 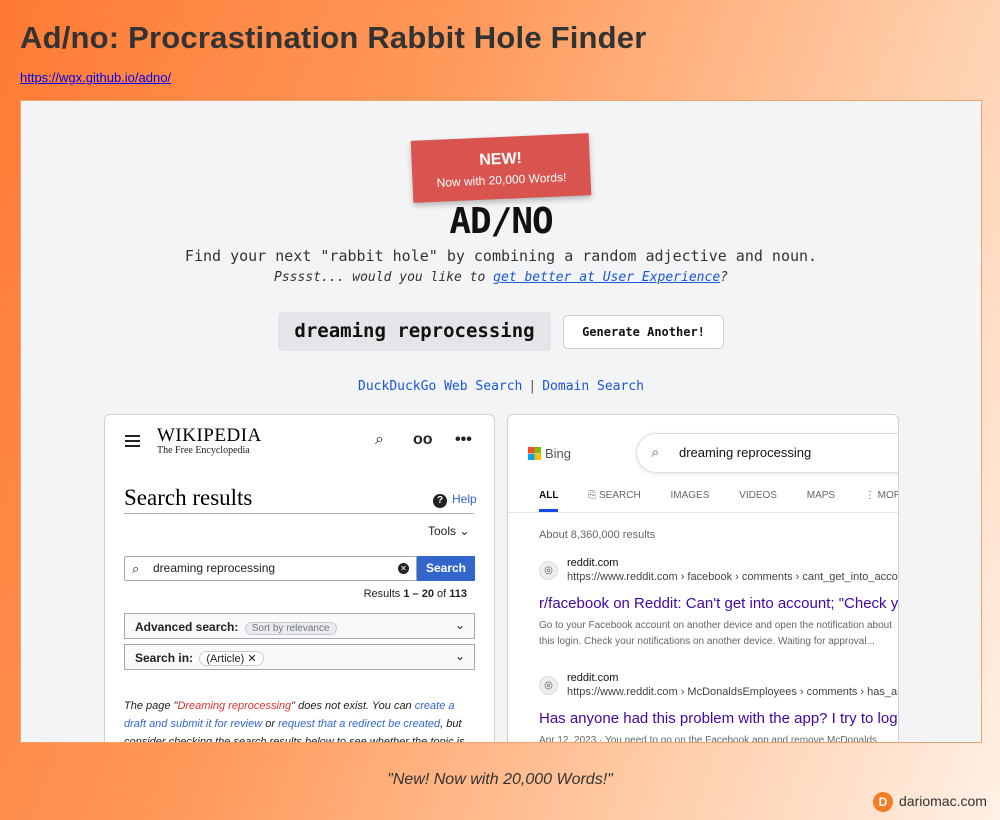 What do you see at coordinates (821, 495) in the screenshot?
I see `tab-maps: MAPS` at bounding box center [821, 495].